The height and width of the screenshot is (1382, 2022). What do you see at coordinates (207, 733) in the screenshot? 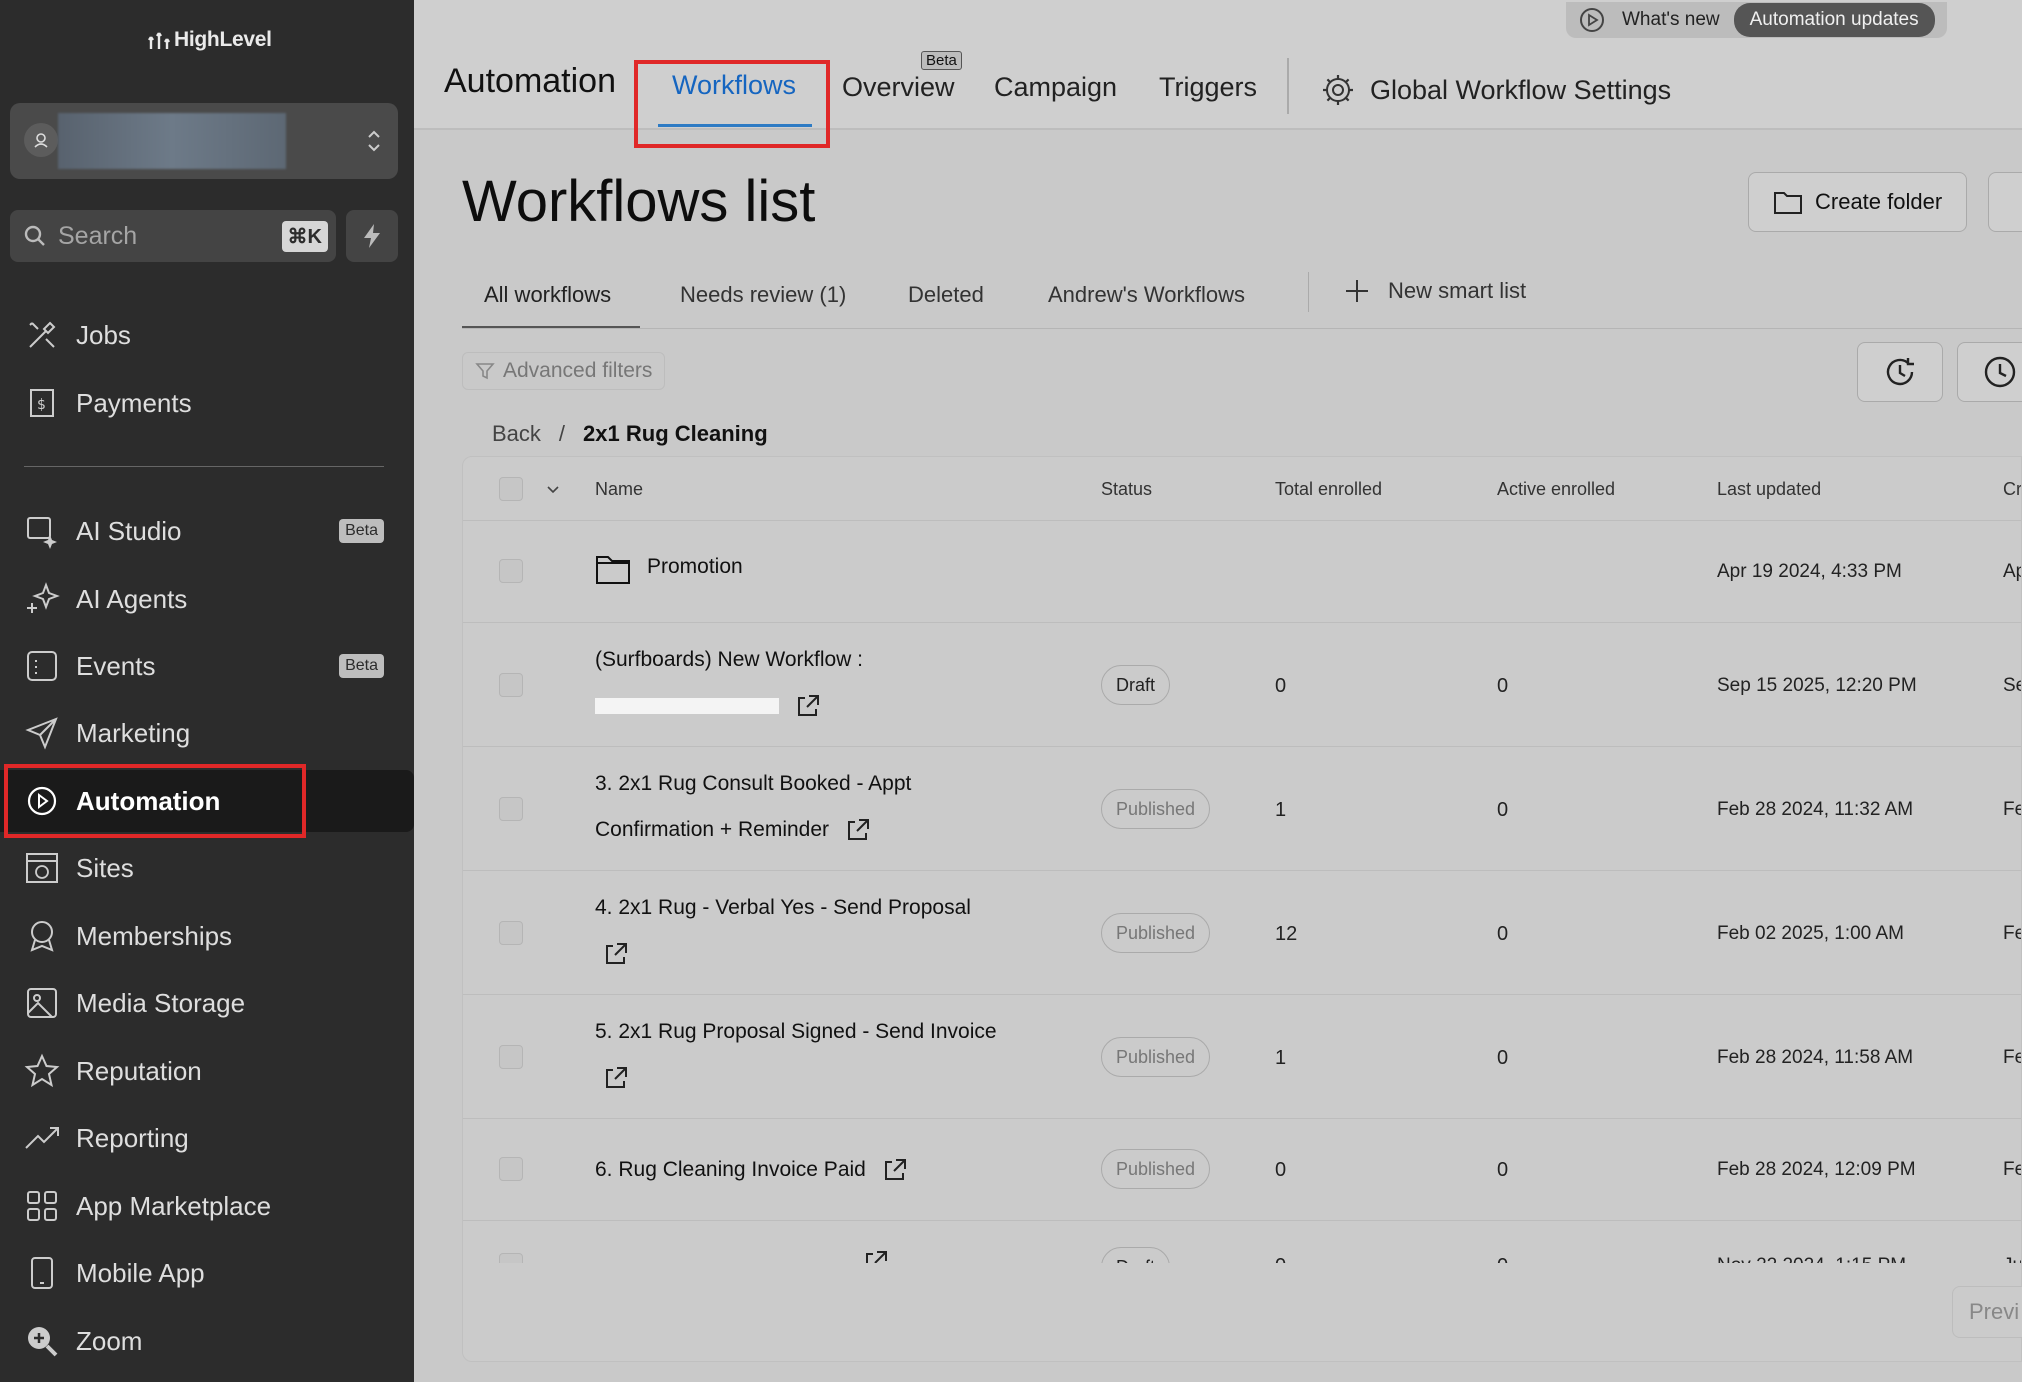
I see `sidebar-item-marketing: Marketing` at bounding box center [207, 733].